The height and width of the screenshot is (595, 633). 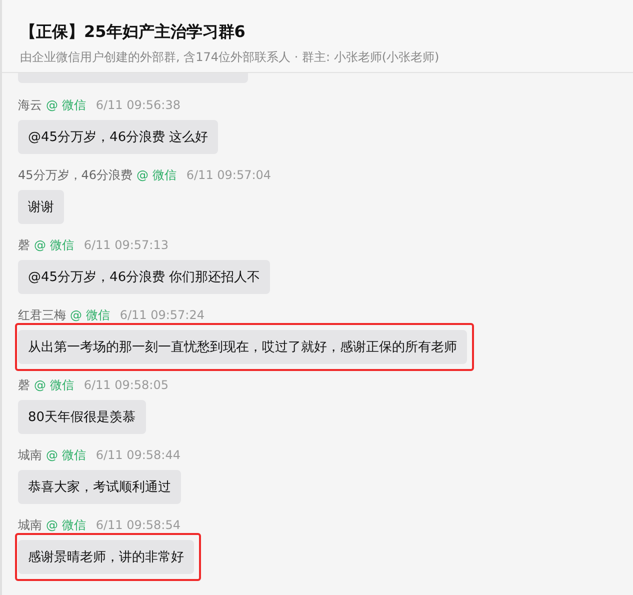 What do you see at coordinates (133, 32) in the screenshot?
I see `group-title: 【正保】25年妇产主治学习群6` at bounding box center [133, 32].